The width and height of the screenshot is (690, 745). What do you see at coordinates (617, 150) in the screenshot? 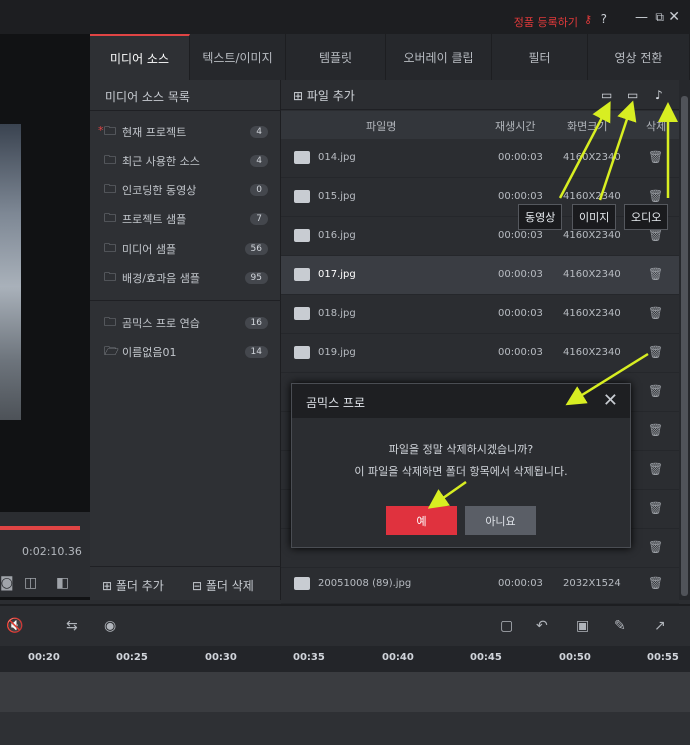
I see `arrow-to-image-filter` at bounding box center [617, 150].